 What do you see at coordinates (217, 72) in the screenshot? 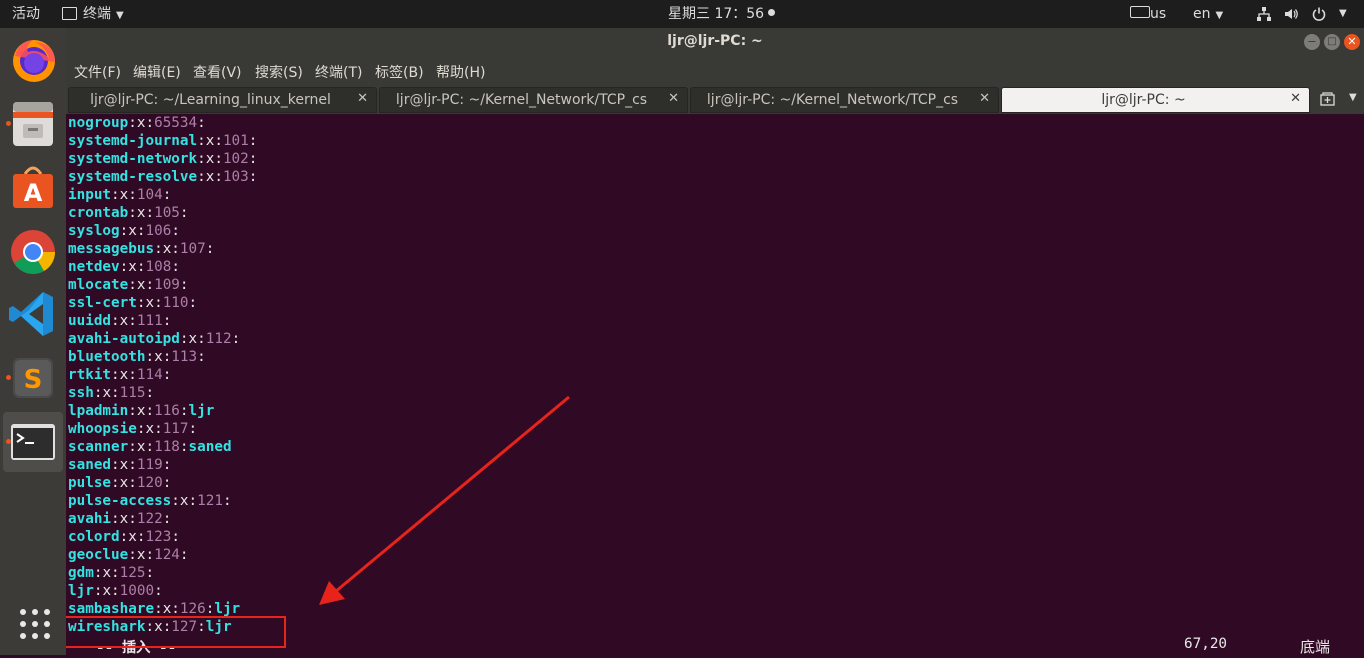
I see `menu-view: 查看(V)` at bounding box center [217, 72].